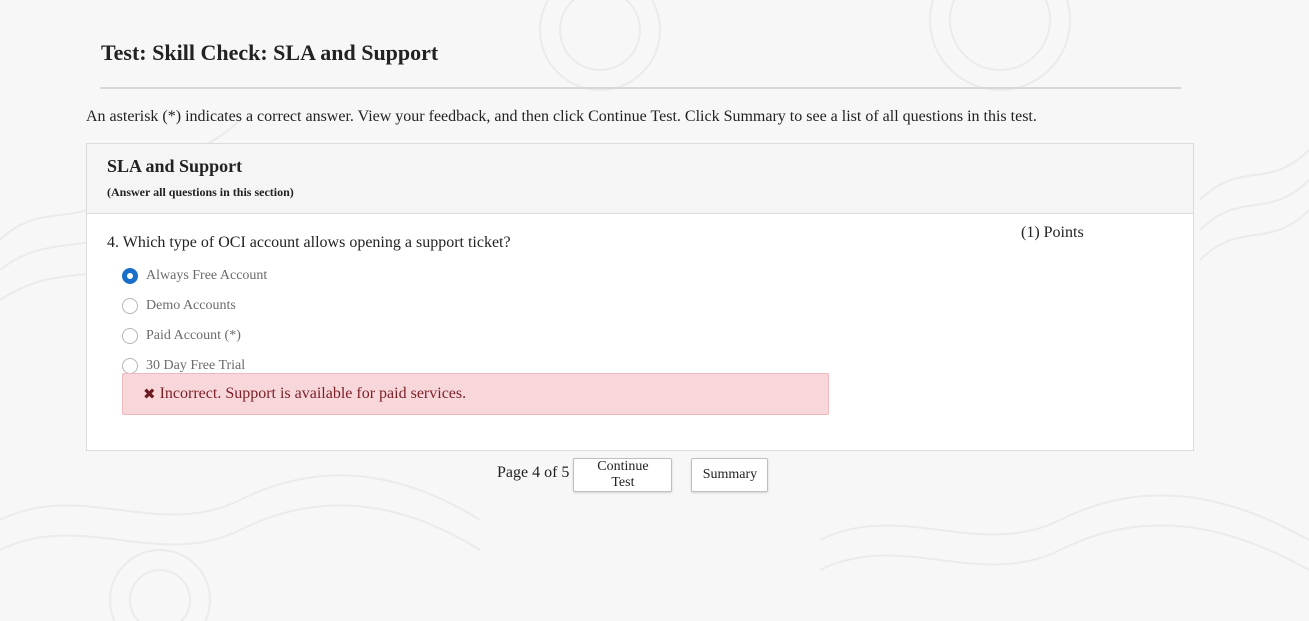 This screenshot has height=621, width=1309. Describe the element at coordinates (149, 394) in the screenshot. I see `x-icon: ✖` at that location.